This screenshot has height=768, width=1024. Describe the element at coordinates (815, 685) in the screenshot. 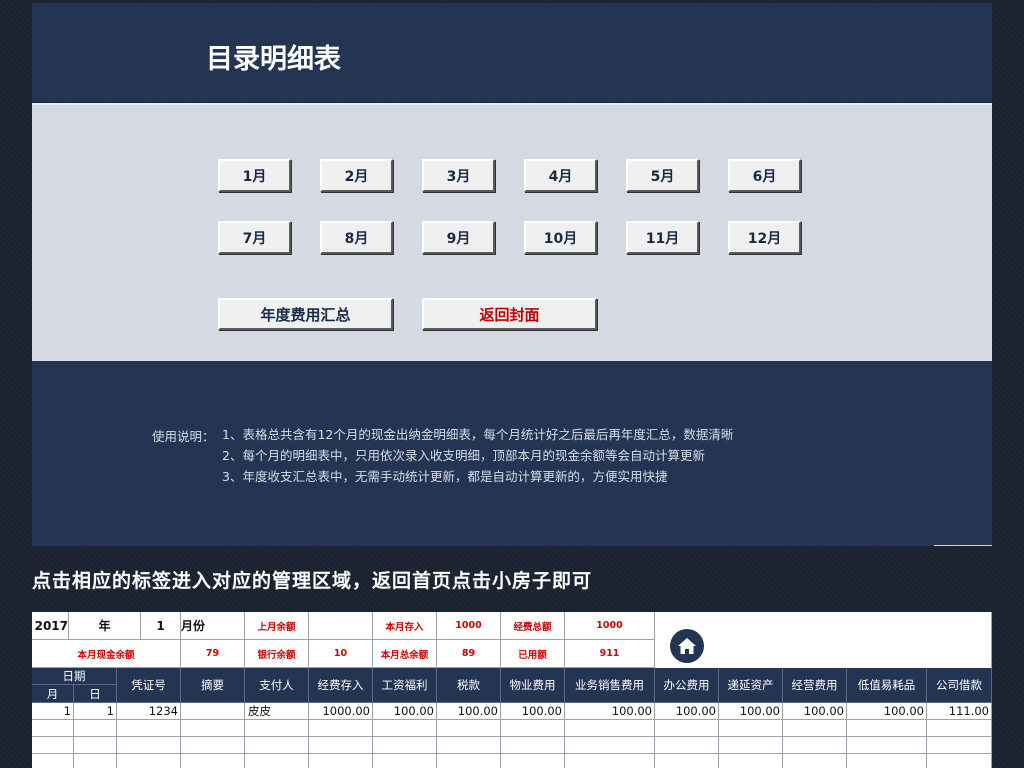

I see `col-header-operating: 经营费用` at that location.